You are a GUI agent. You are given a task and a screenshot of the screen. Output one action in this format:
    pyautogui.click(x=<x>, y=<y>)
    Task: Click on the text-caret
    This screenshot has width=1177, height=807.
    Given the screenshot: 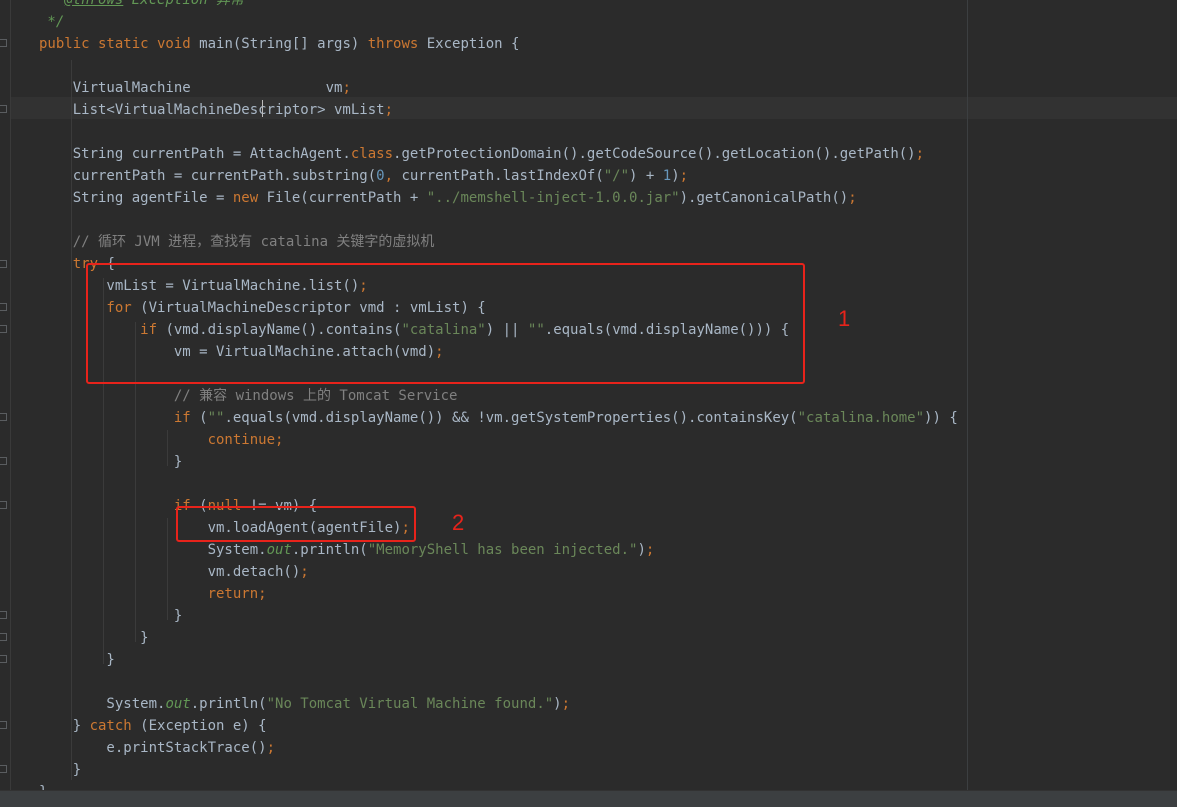 What is the action you would take?
    pyautogui.click(x=262, y=108)
    